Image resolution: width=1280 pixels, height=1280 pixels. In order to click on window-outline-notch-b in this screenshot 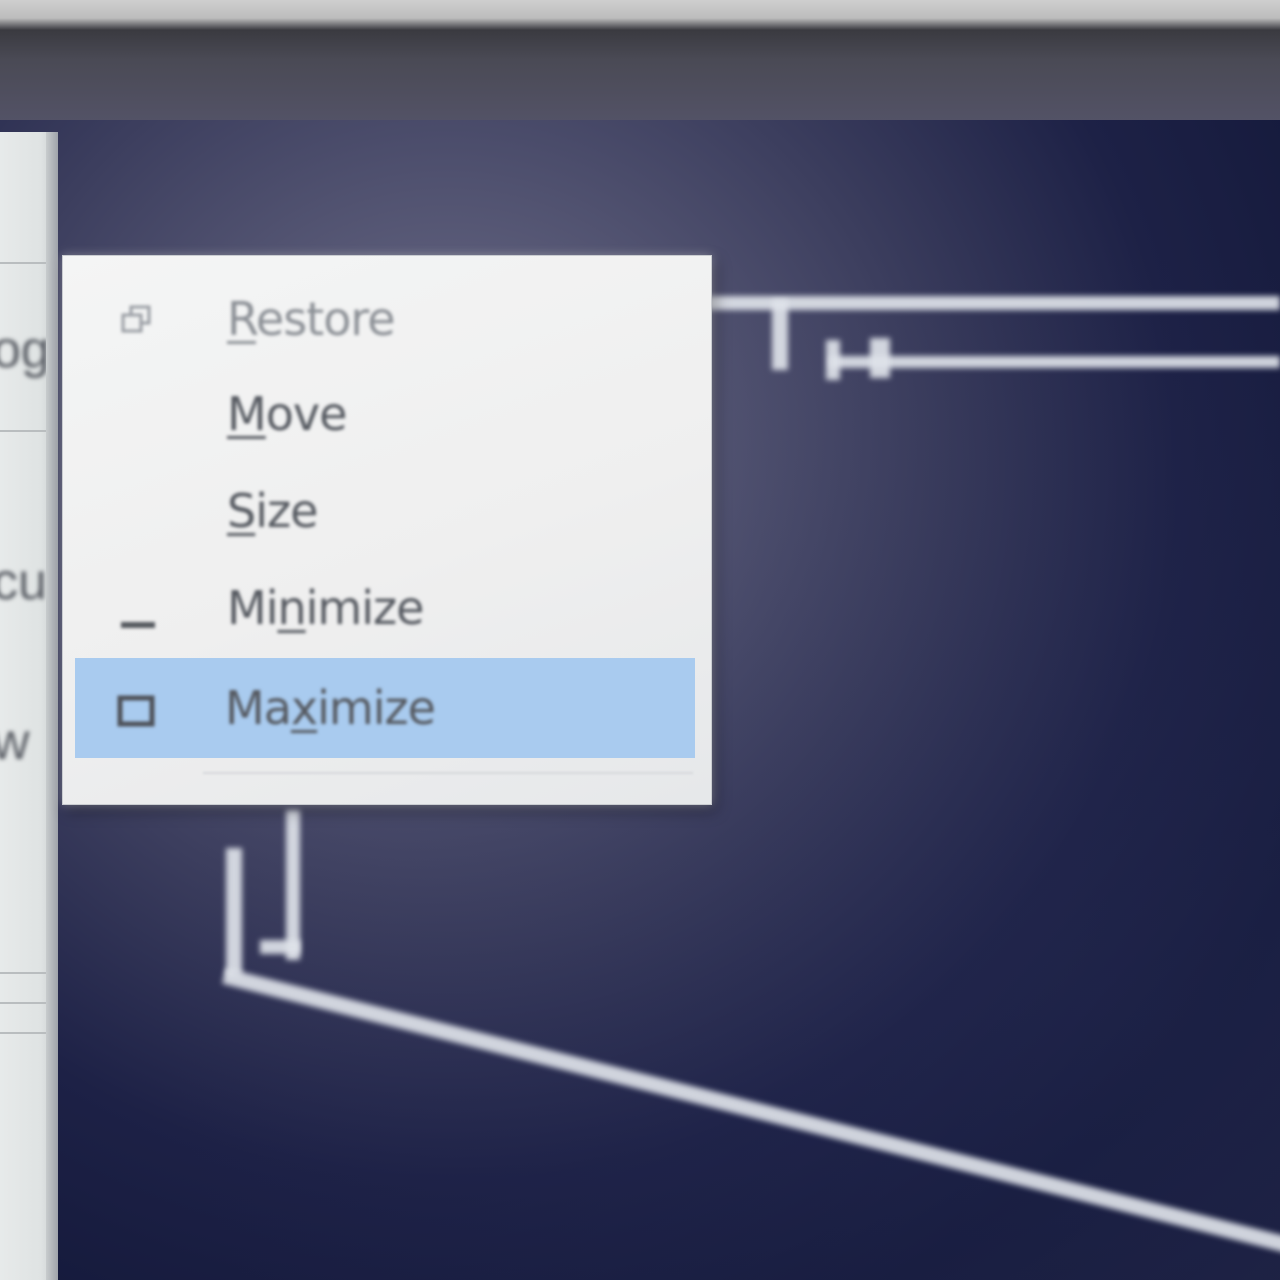, I will do `click(833, 360)`.